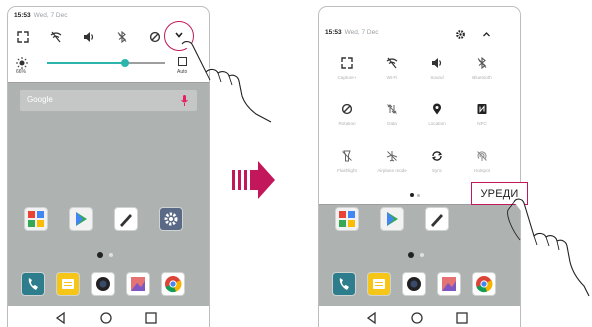 This screenshot has width=592, height=327. I want to click on tile-label: Hotspot, so click(482, 170).